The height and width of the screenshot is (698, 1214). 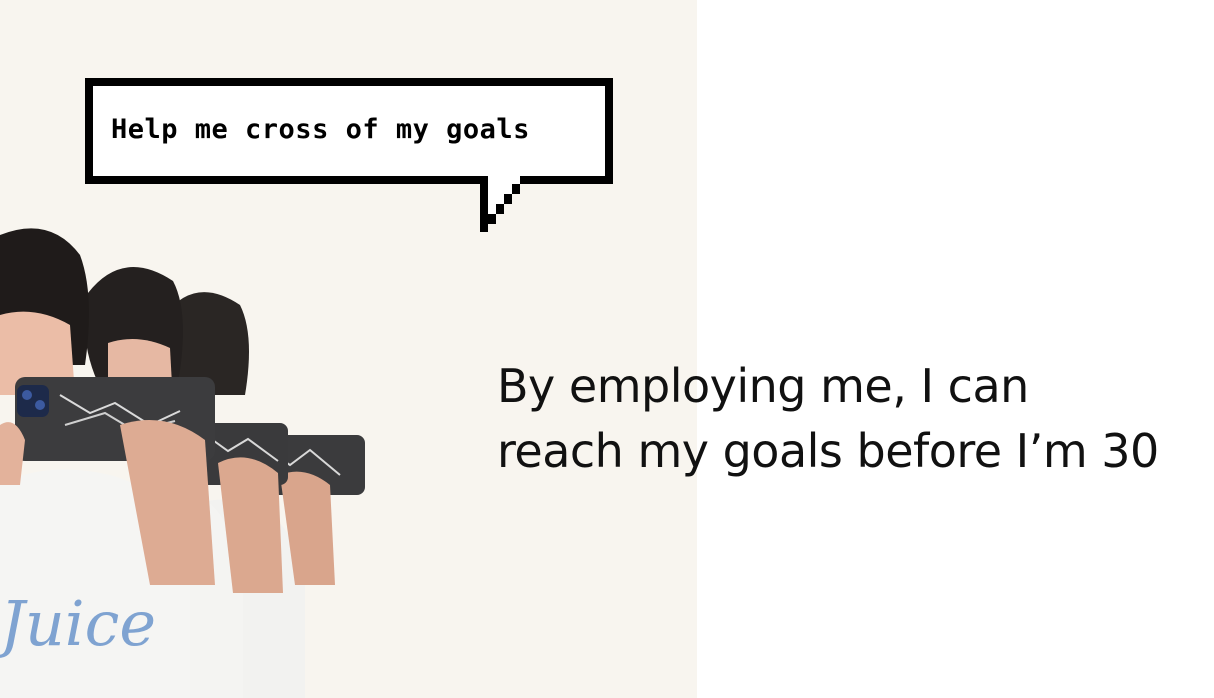 I want to click on speech-bubble-tail, so click(x=504, y=204).